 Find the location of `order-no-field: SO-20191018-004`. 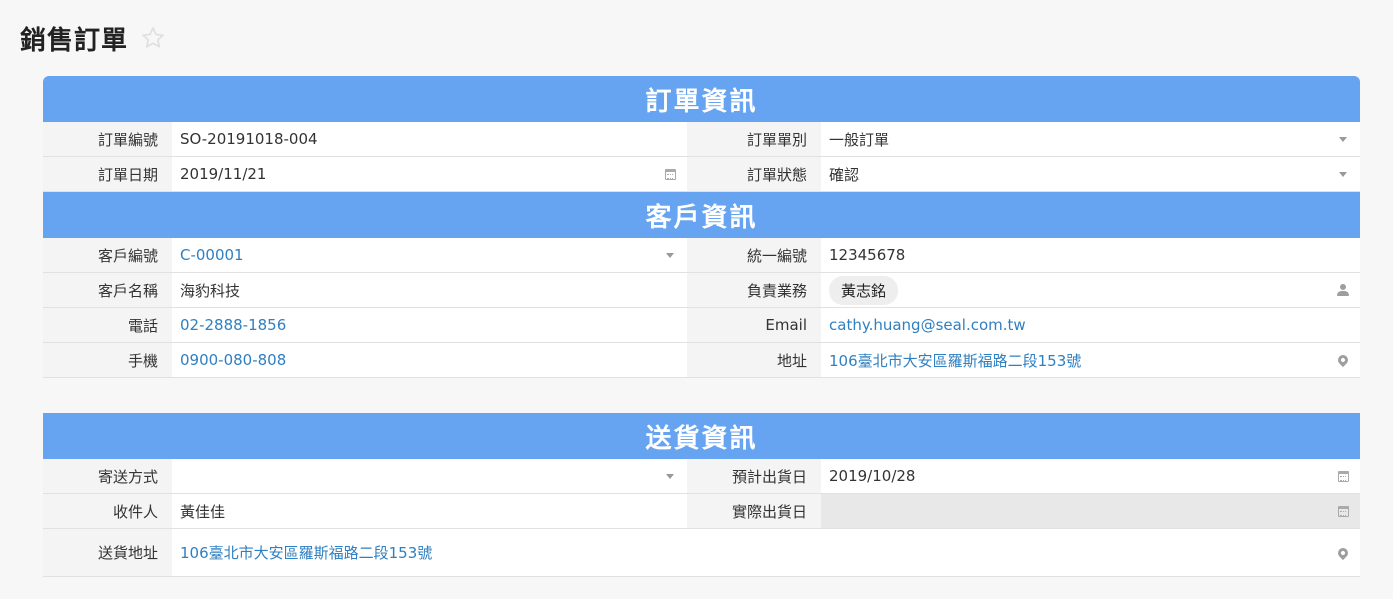

order-no-field: SO-20191018-004 is located at coordinates (429, 139).